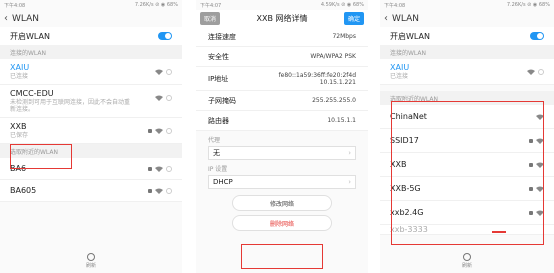 The image size is (554, 273). Describe the element at coordinates (218, 56) in the screenshot. I see `detail-key: 安全性` at that location.